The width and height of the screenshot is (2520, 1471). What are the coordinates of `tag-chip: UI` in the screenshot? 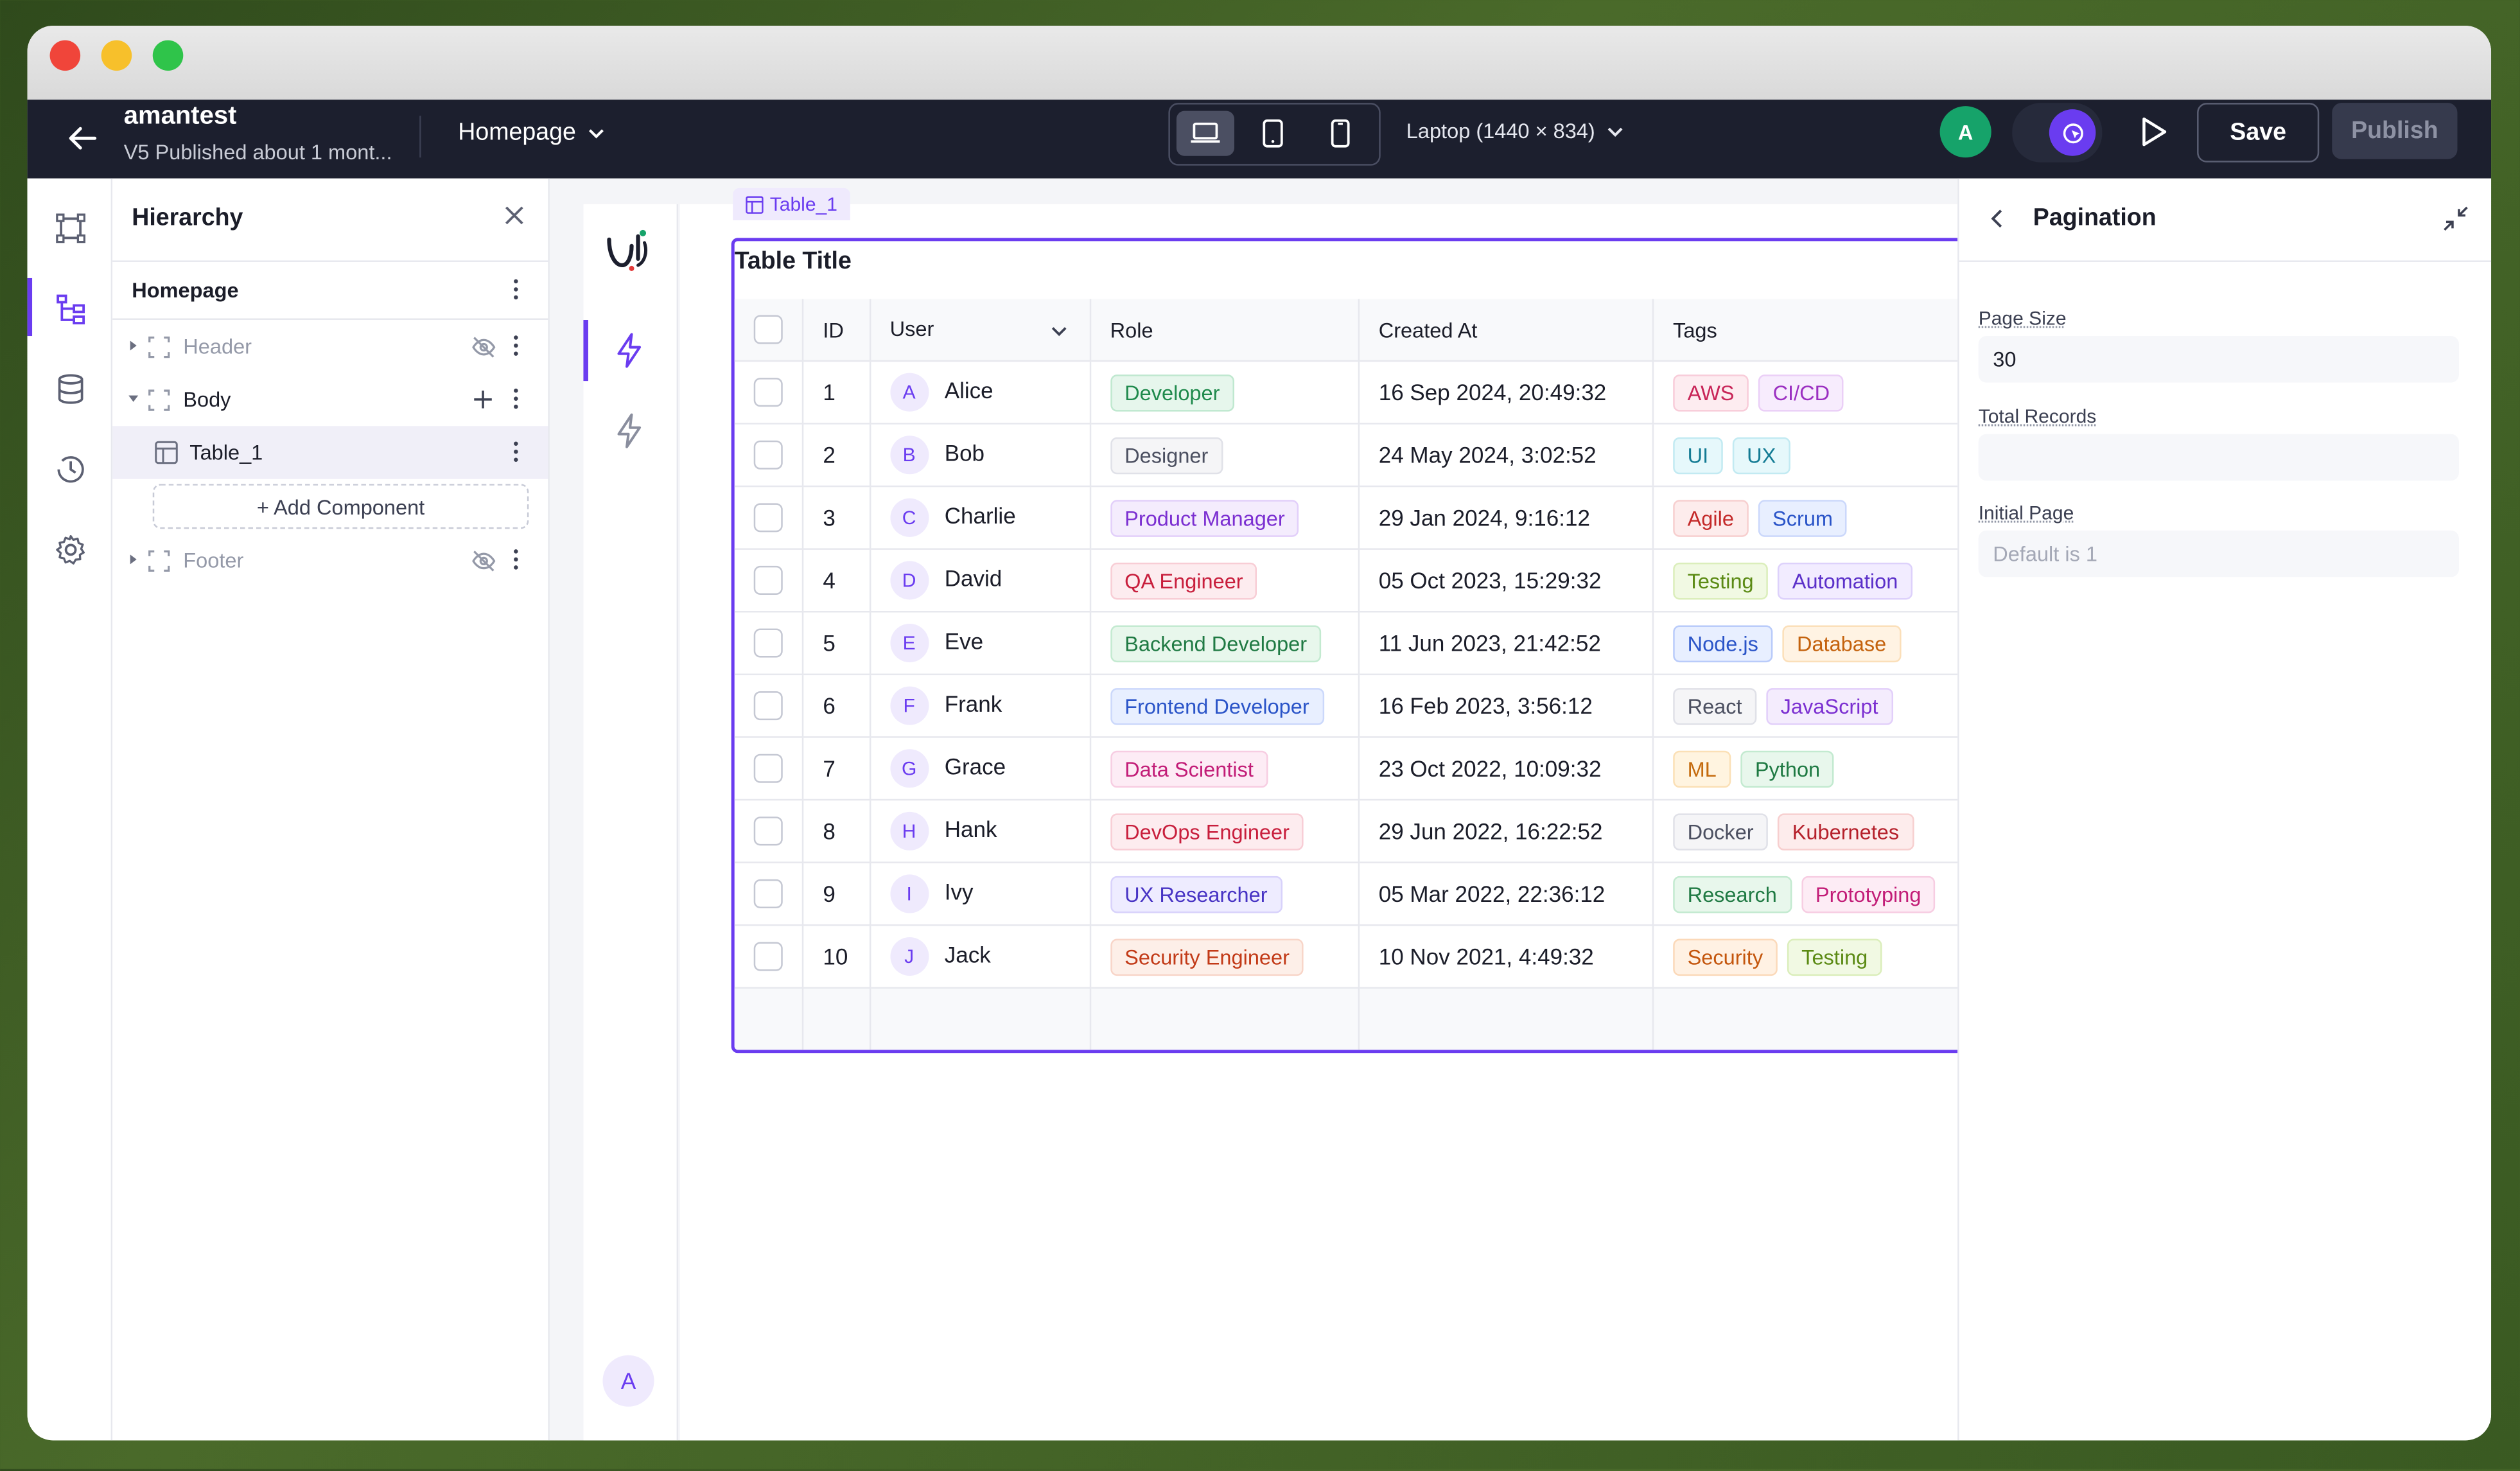 It's located at (1698, 455).